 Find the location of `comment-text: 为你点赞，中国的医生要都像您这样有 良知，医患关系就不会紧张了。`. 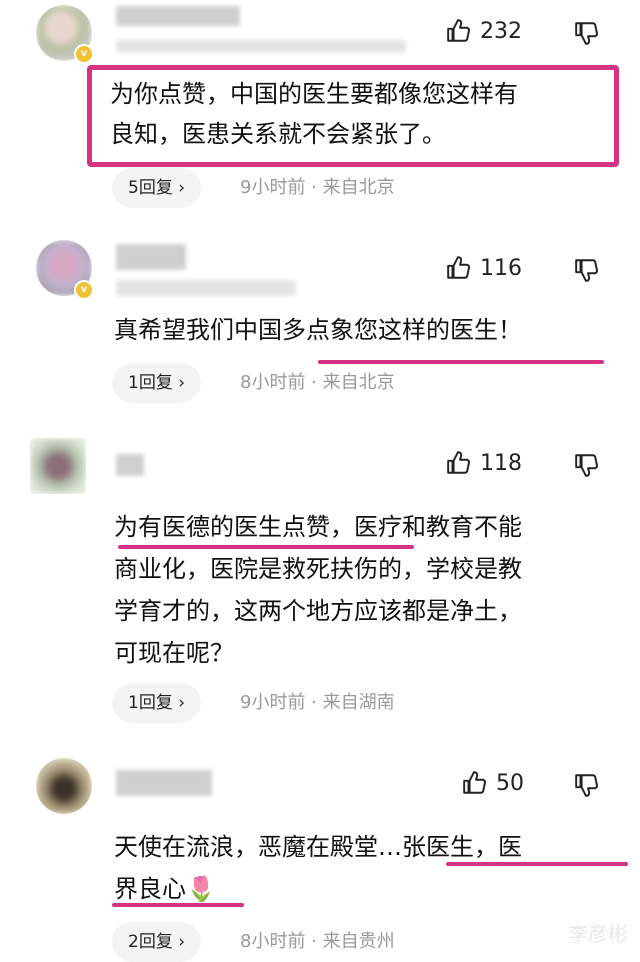

comment-text: 为你点赞，中国的医生要都像您这样有 良知，医患关系就不会紧张了。 is located at coordinates (314, 114).